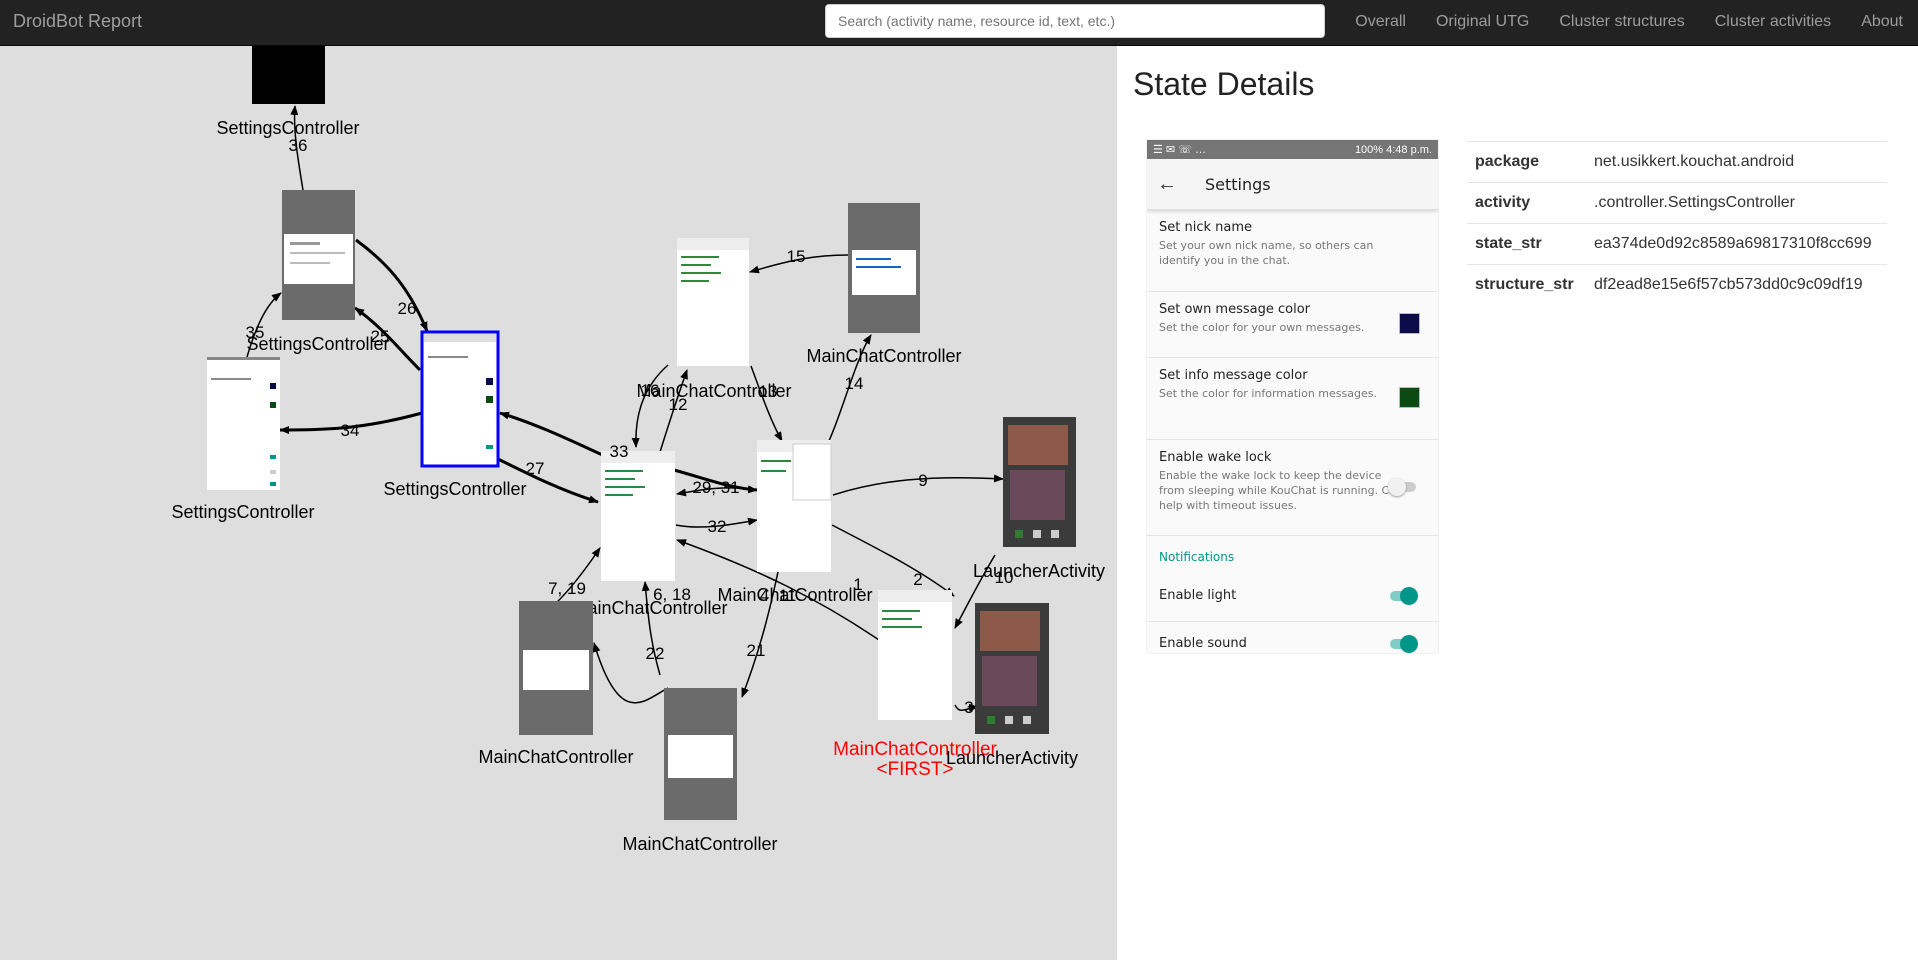 Image resolution: width=1918 pixels, height=960 pixels. I want to click on pref-enable-light: Enable light, so click(1292, 598).